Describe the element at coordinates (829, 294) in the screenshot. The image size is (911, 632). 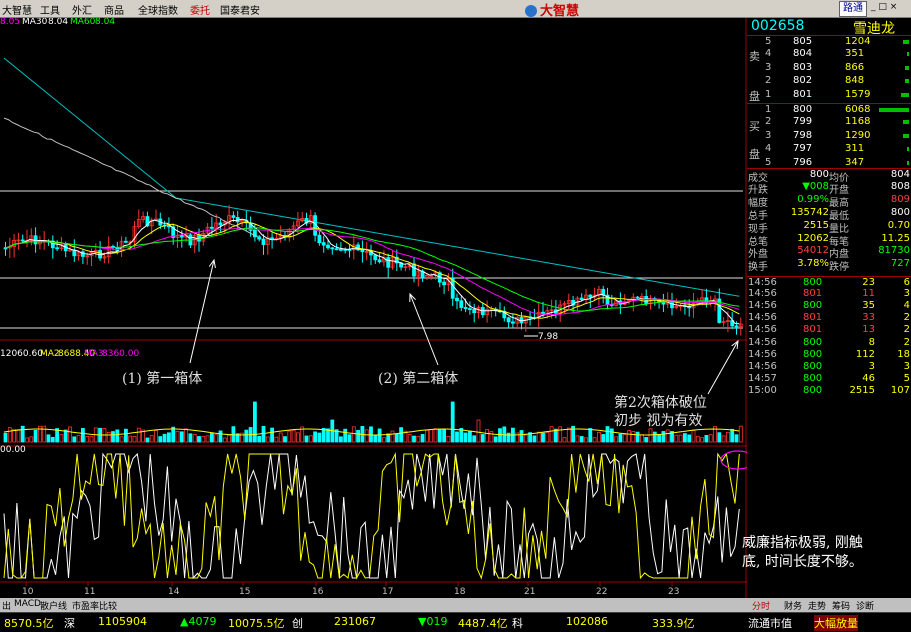
I see `trade-tick-row: 14:56 801 11 3` at that location.